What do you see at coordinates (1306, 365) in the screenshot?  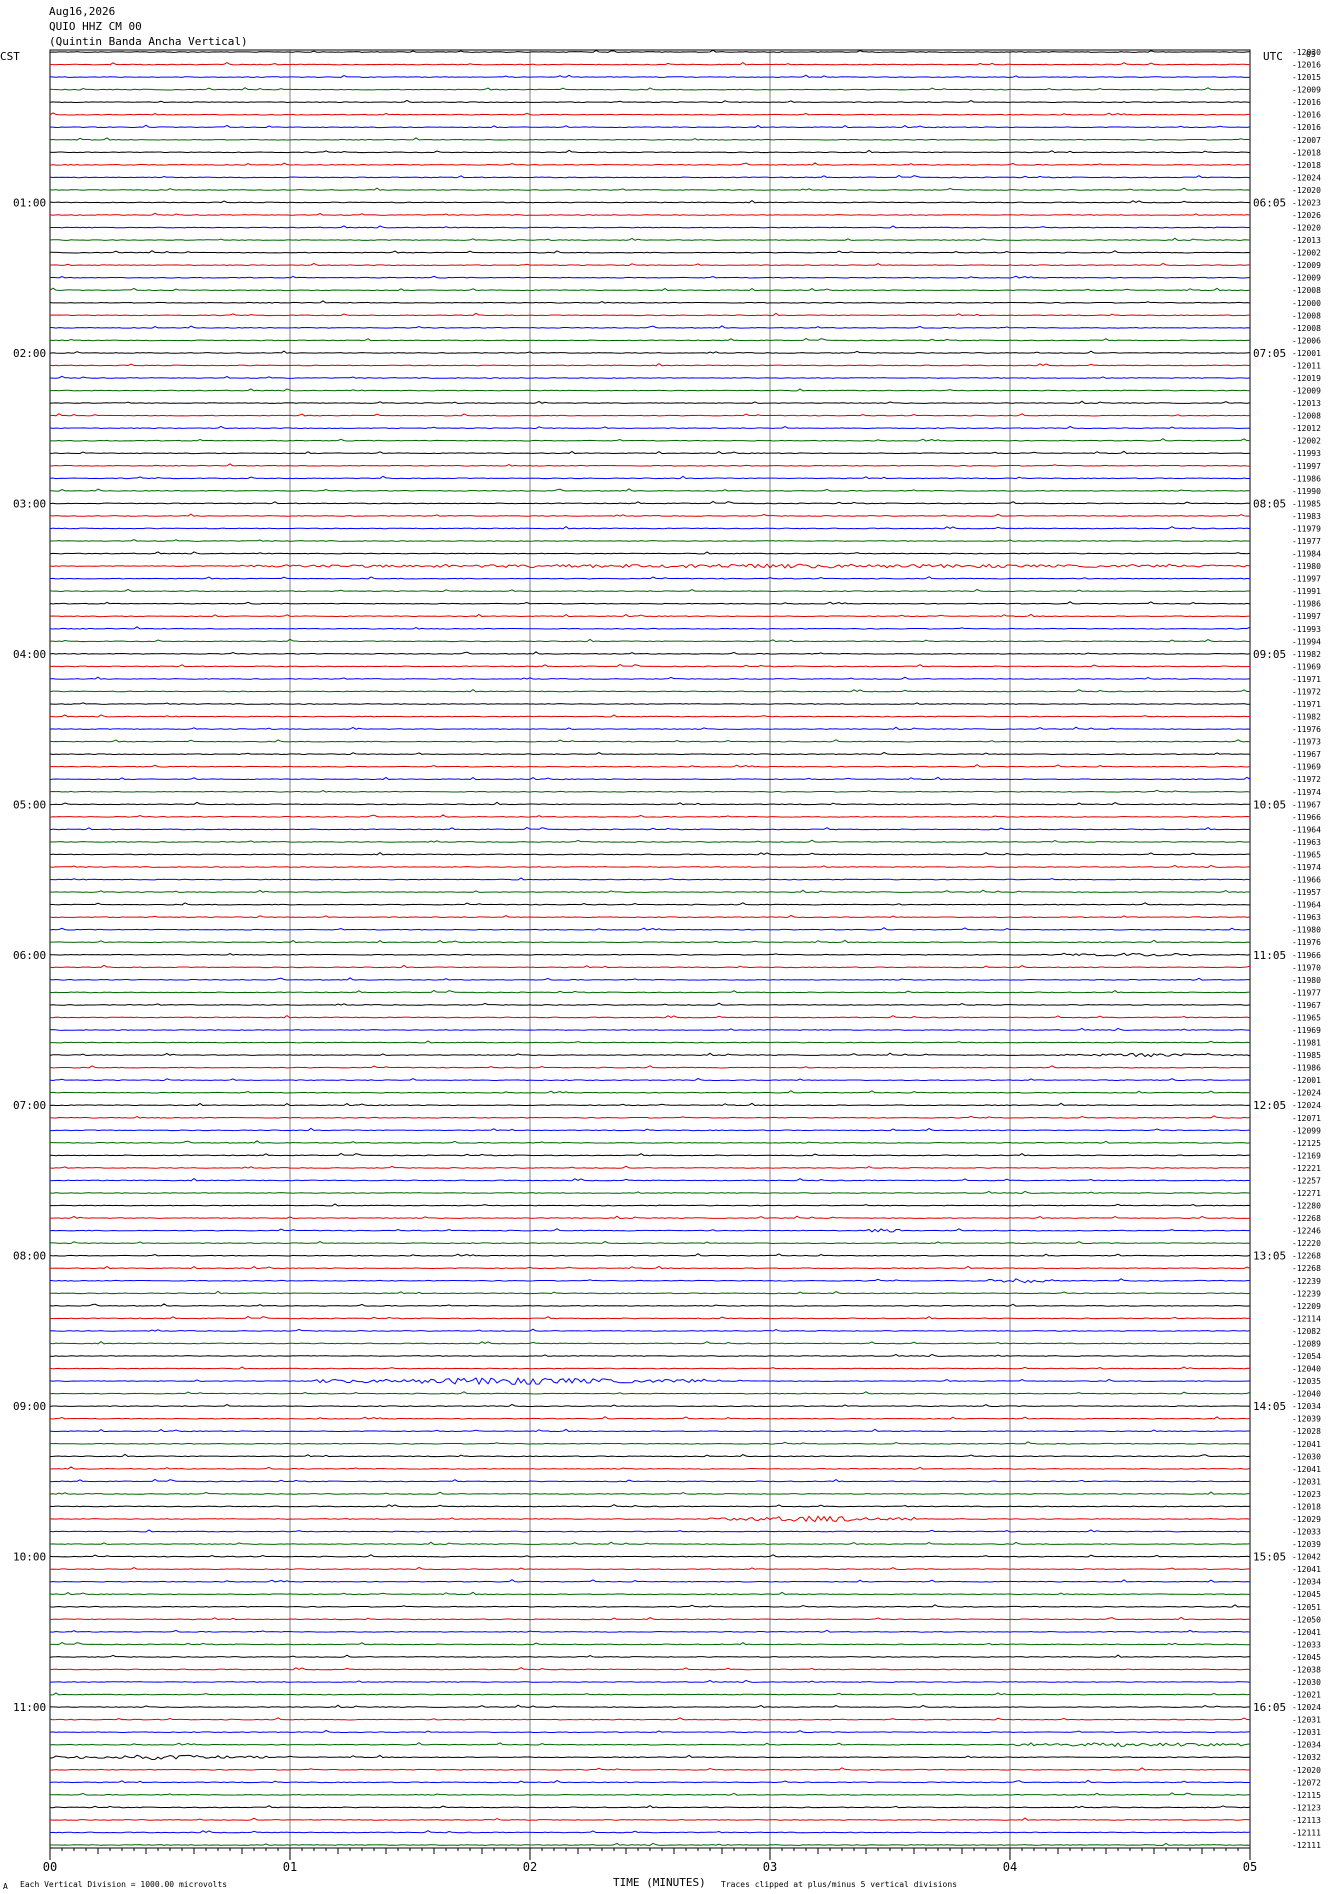 I see `trace-offset-label: -12011` at bounding box center [1306, 365].